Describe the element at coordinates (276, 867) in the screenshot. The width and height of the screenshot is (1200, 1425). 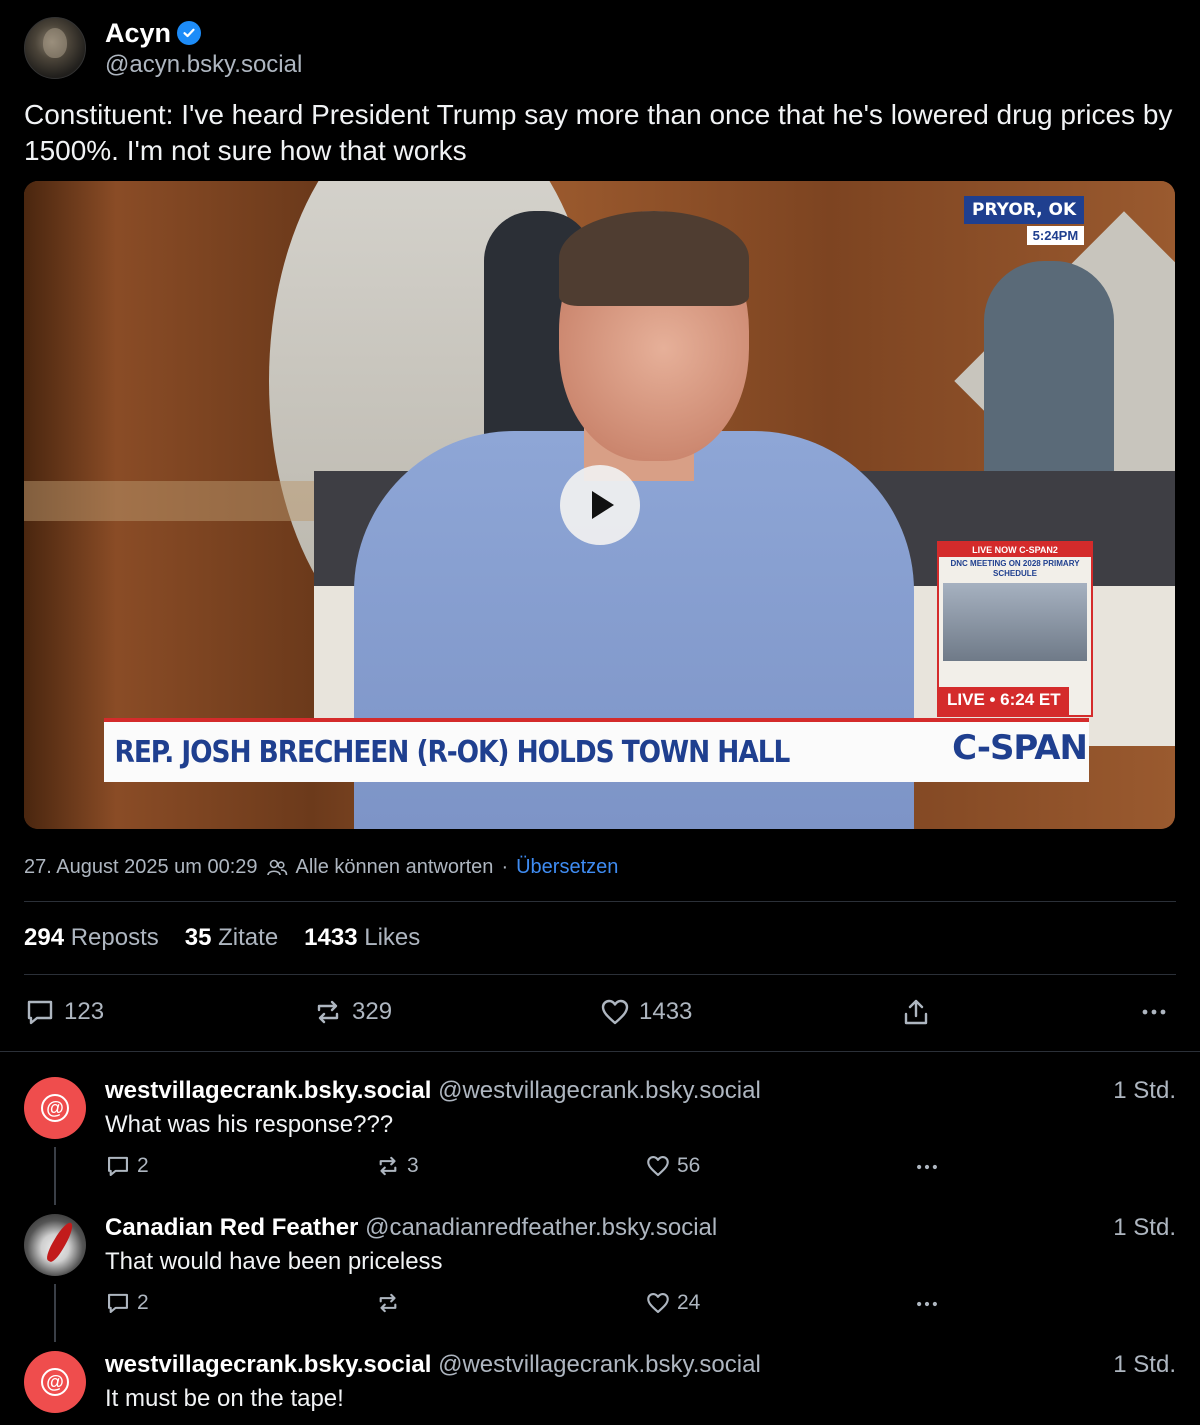
I see `people-icon` at that location.